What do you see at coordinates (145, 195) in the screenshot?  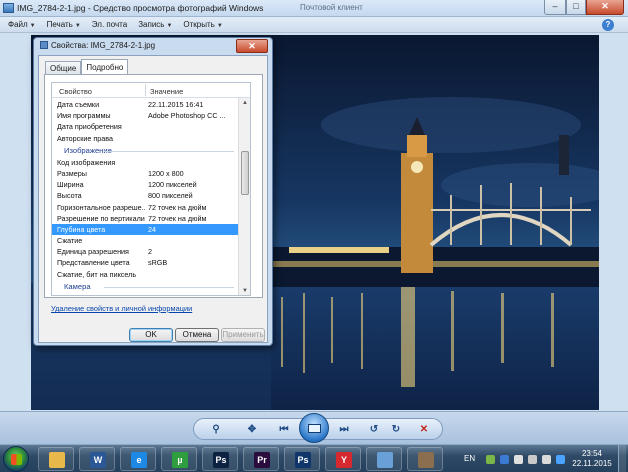 I see `property-row: Высота 800 пикселей` at bounding box center [145, 195].